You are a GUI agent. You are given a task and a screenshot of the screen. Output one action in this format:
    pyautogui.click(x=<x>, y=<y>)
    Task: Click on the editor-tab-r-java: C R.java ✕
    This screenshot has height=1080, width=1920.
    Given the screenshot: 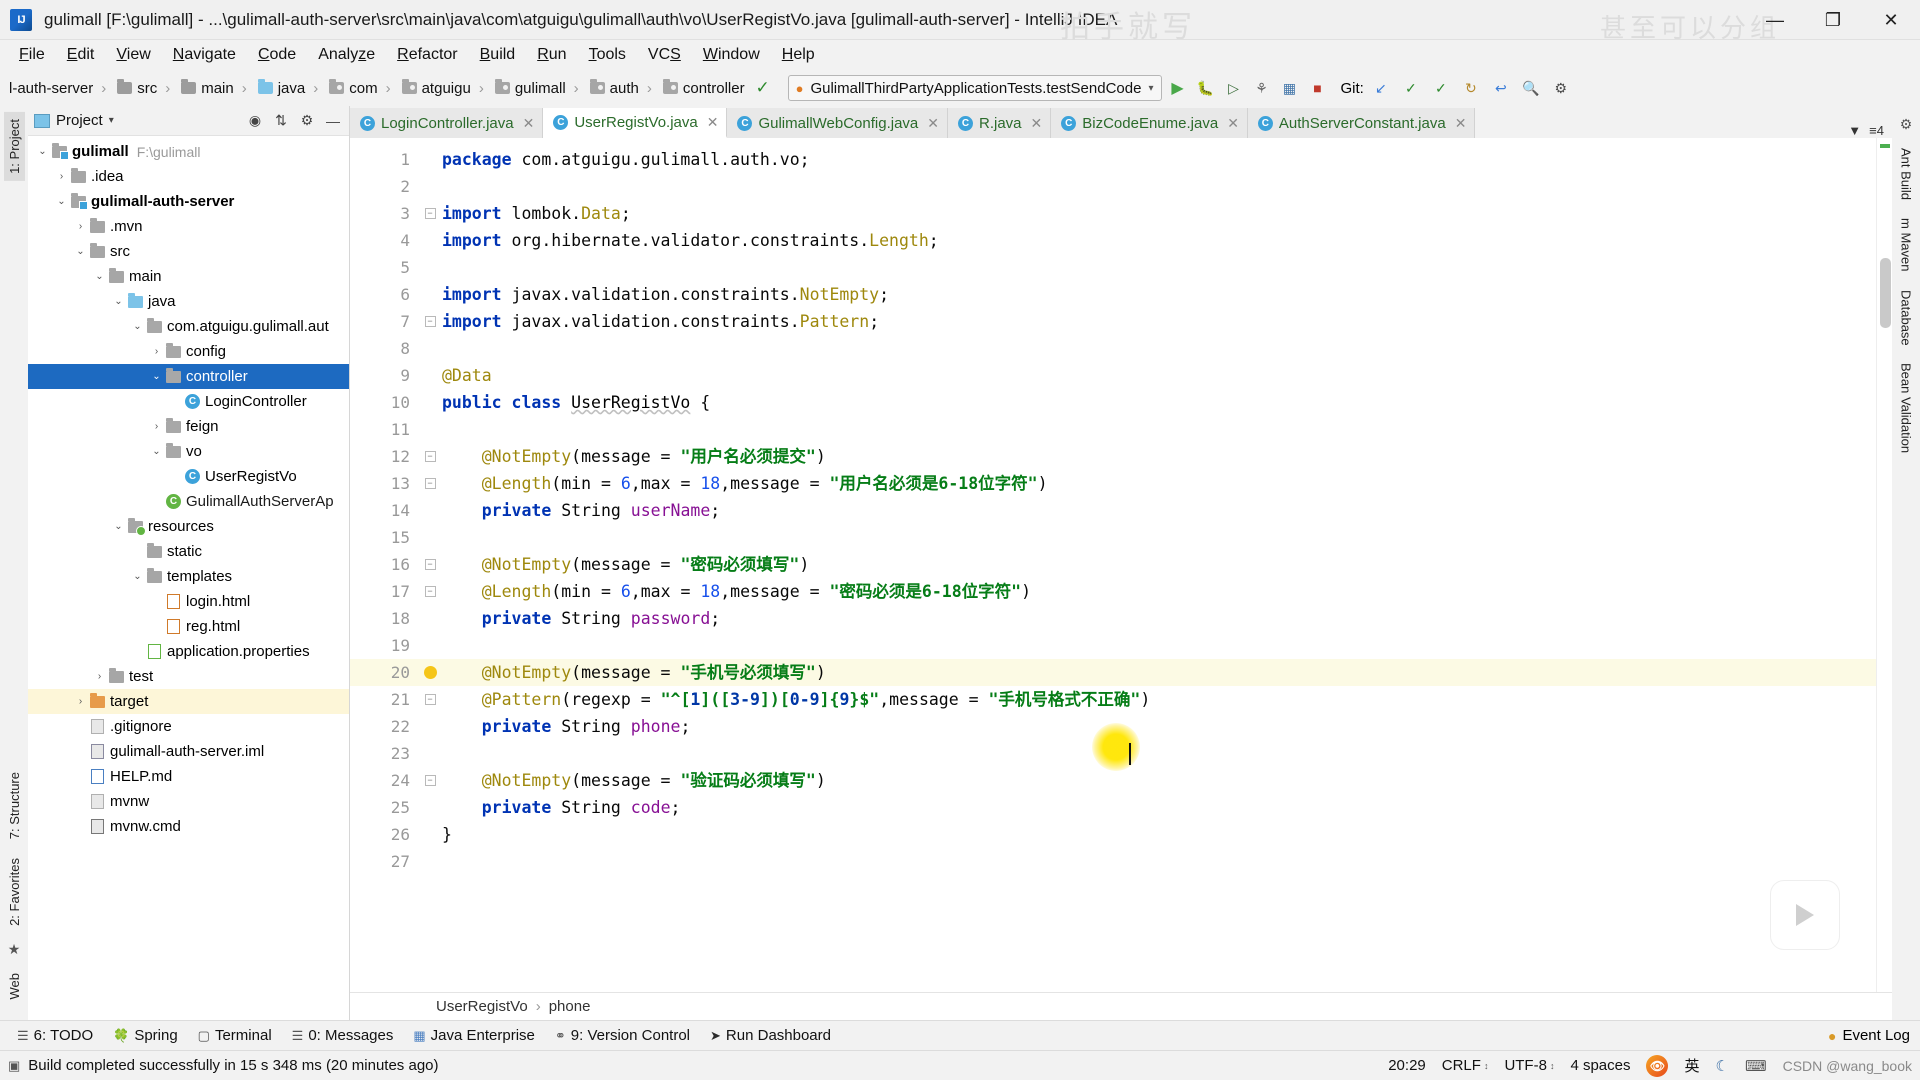 What is the action you would take?
    pyautogui.click(x=1000, y=123)
    